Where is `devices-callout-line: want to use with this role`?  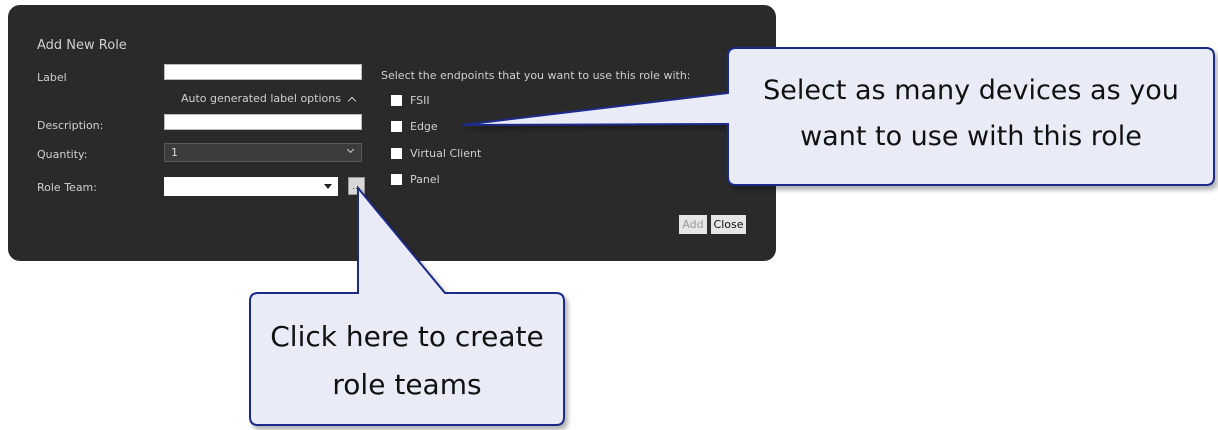 devices-callout-line: want to use with this role is located at coordinates (971, 136).